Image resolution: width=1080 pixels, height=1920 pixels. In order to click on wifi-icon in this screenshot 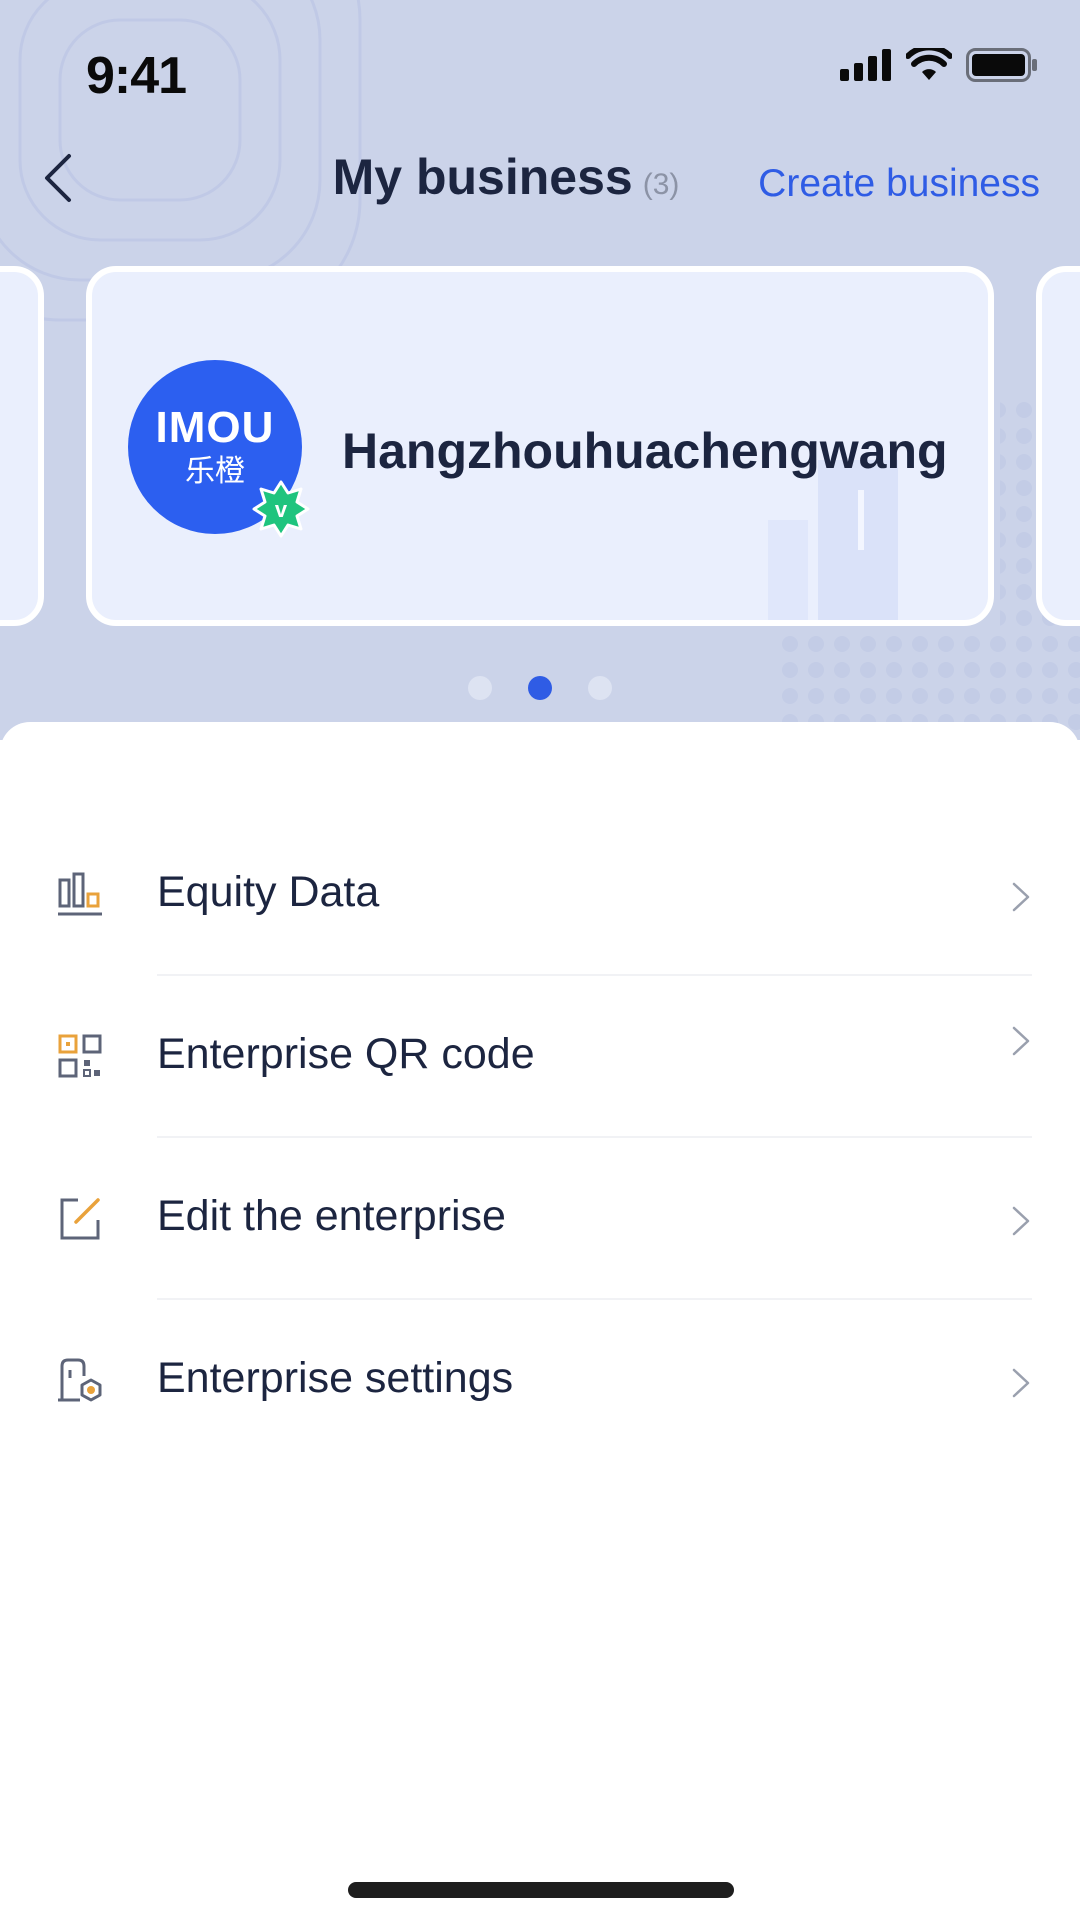, I will do `click(929, 64)`.